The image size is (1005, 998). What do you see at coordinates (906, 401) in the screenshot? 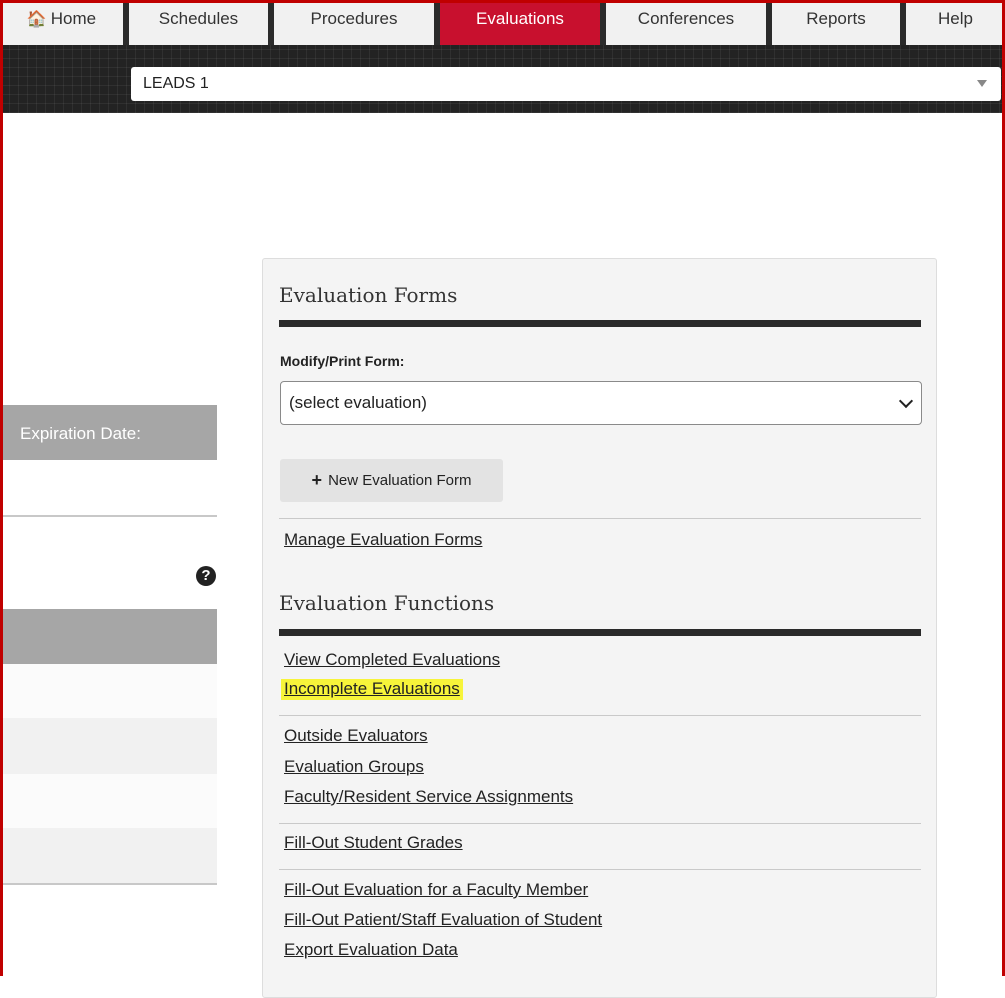
I see `chevron-down-icon` at bounding box center [906, 401].